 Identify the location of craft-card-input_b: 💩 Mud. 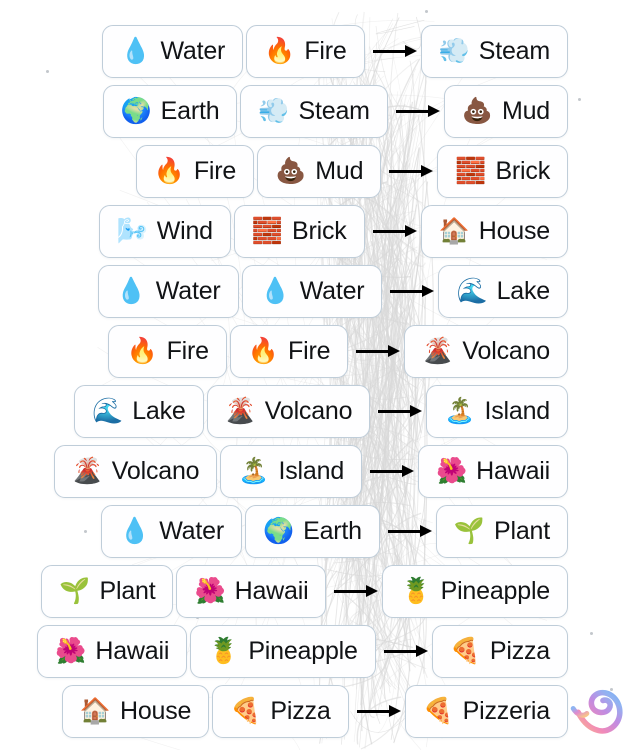
(319, 171).